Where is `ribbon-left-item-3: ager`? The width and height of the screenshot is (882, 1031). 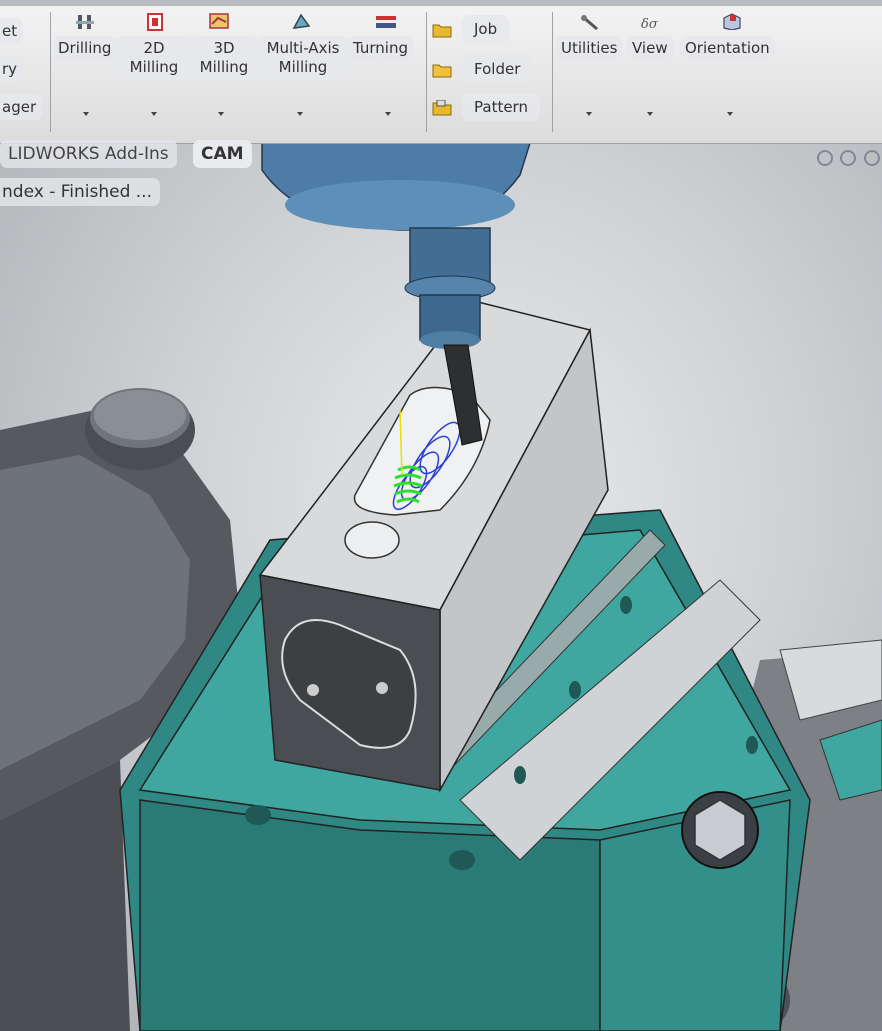
ribbon-left-item-3: ager is located at coordinates (21, 107).